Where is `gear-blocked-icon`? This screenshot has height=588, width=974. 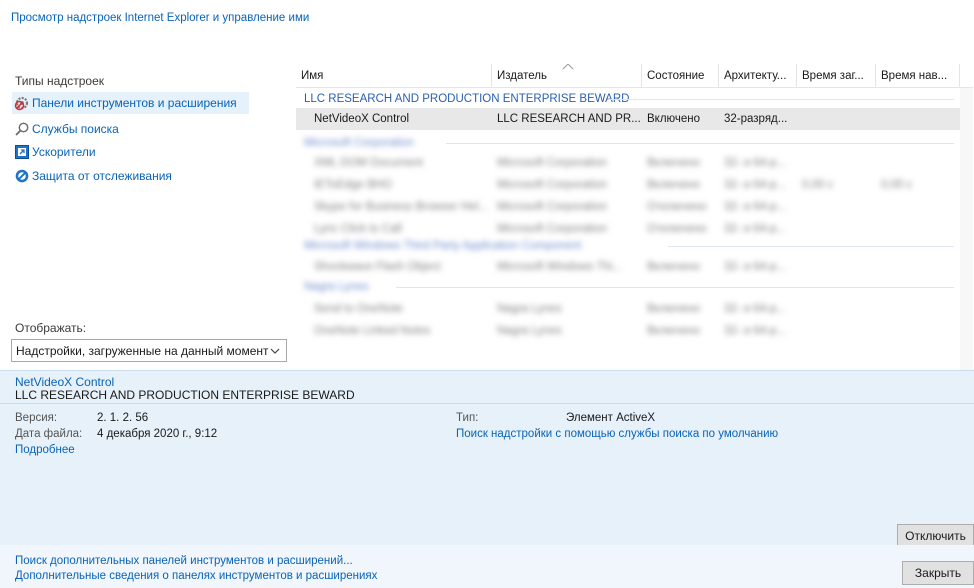
gear-blocked-icon is located at coordinates (22, 103).